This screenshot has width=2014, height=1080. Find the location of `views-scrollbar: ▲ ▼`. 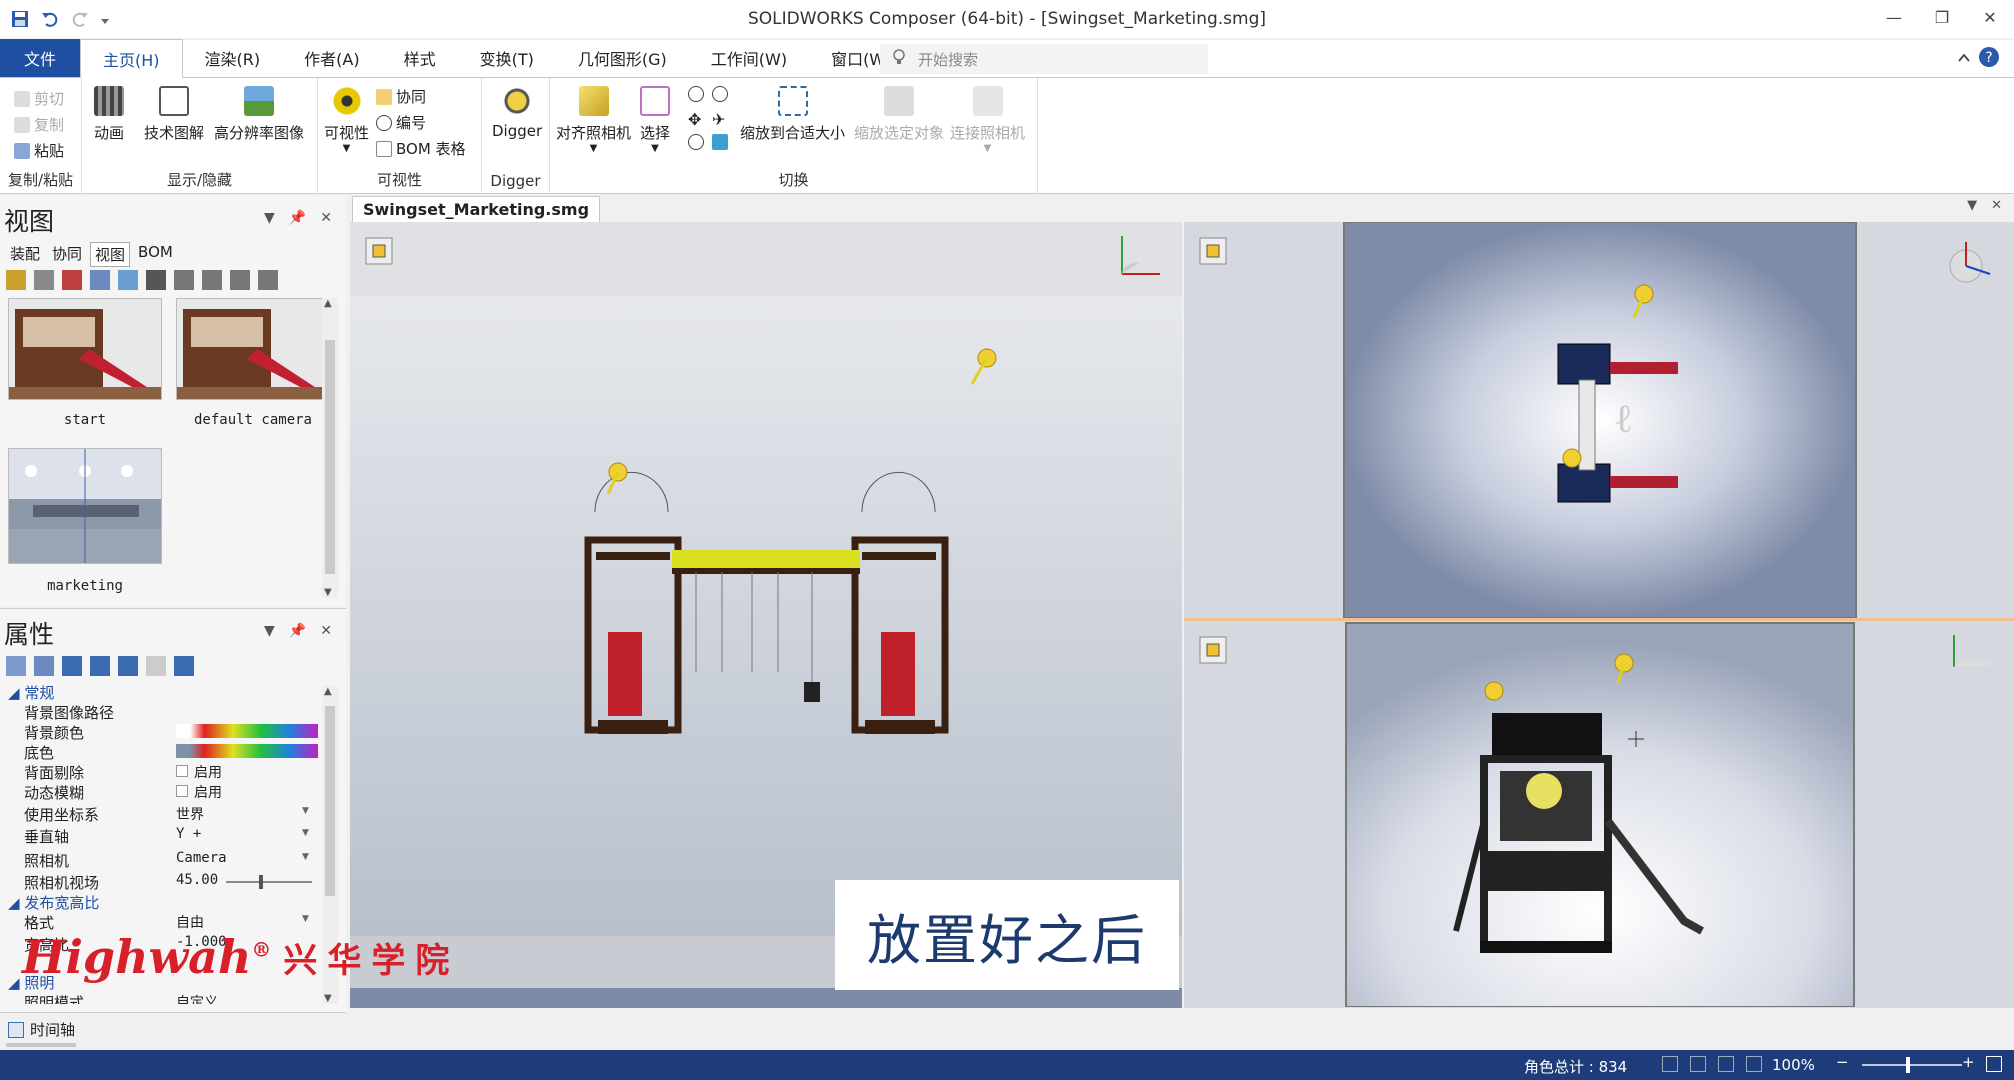

views-scrollbar: ▲ ▼ is located at coordinates (330, 448).